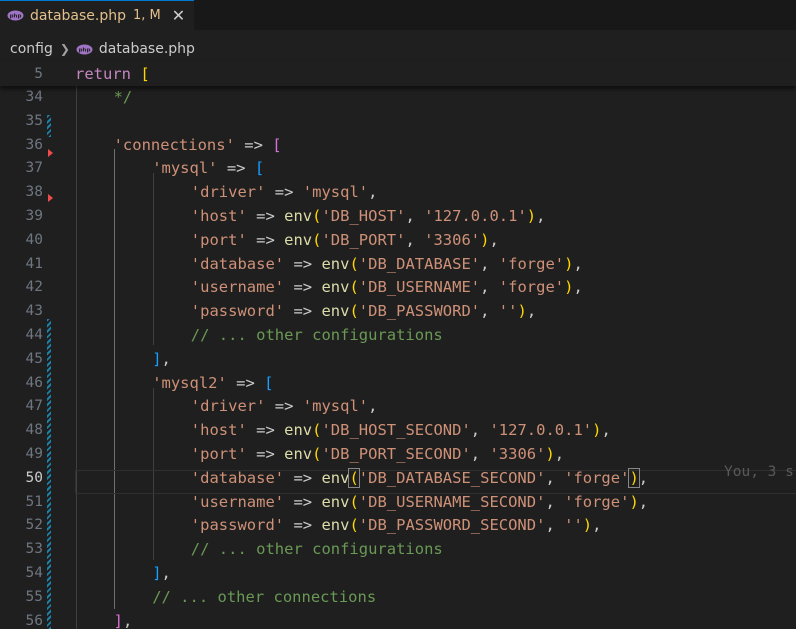 The image size is (796, 629). What do you see at coordinates (34, 192) in the screenshot?
I see `line-number: 38` at bounding box center [34, 192].